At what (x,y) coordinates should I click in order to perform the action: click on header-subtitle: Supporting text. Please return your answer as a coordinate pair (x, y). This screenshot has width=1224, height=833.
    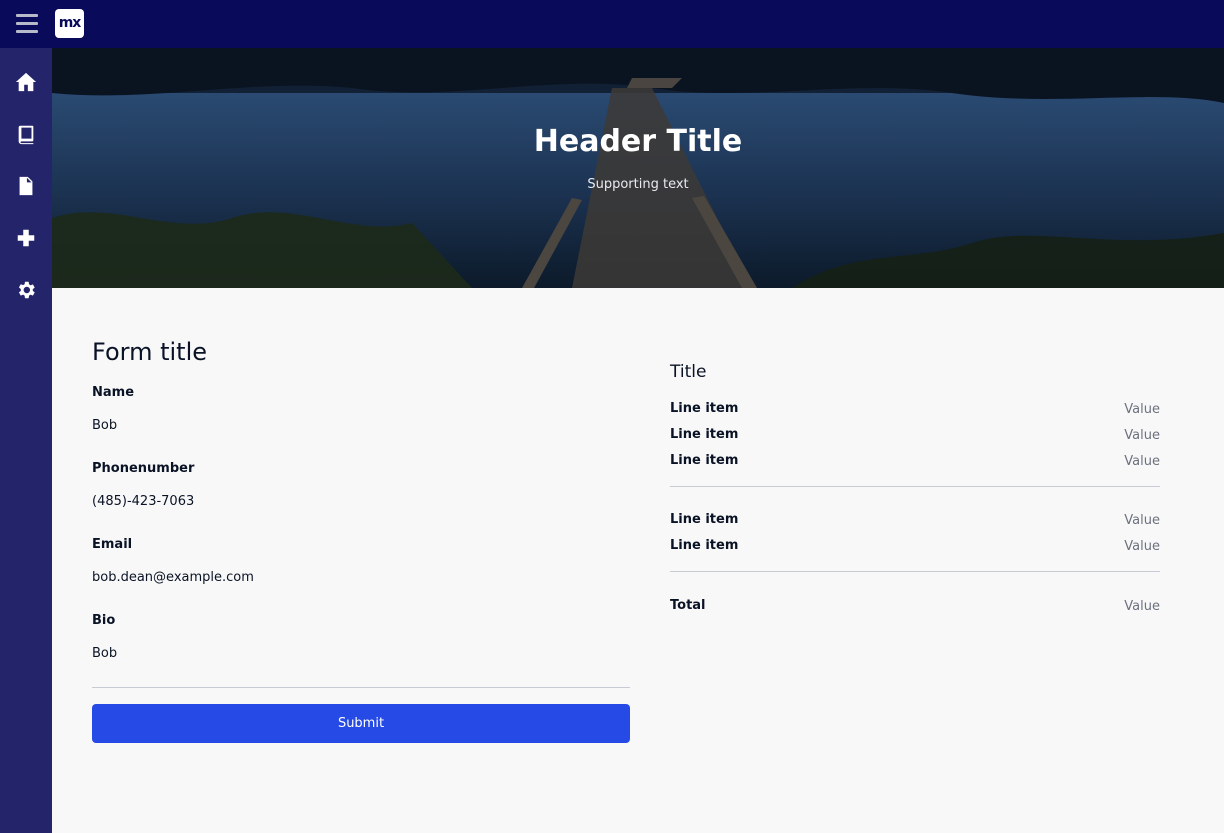
    Looking at the image, I should click on (638, 184).